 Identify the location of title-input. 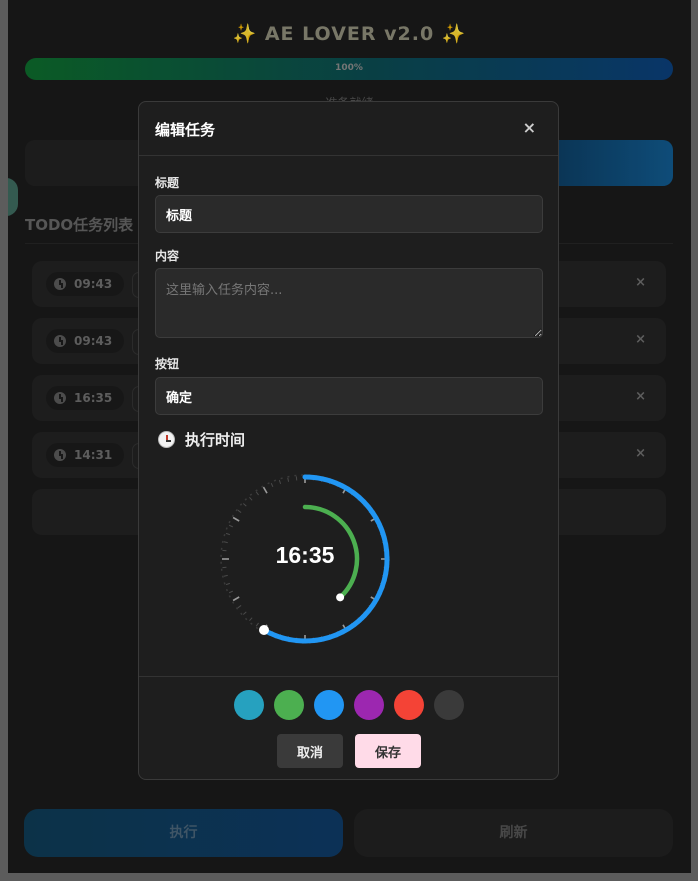
(349, 214).